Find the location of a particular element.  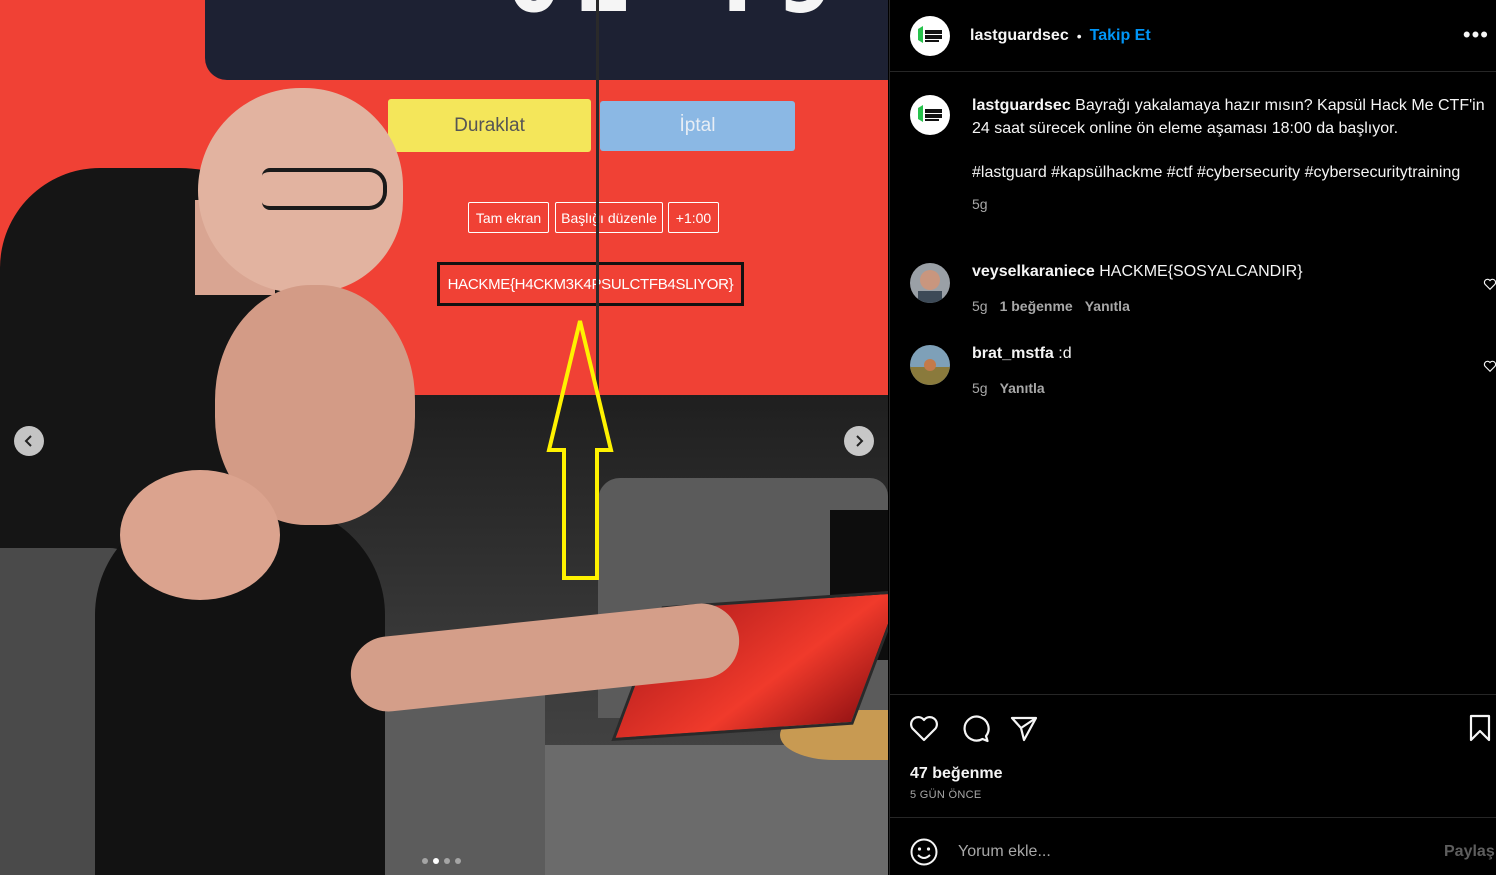

comment-meta: 5g Yanıtla is located at coordinates (1008, 388).